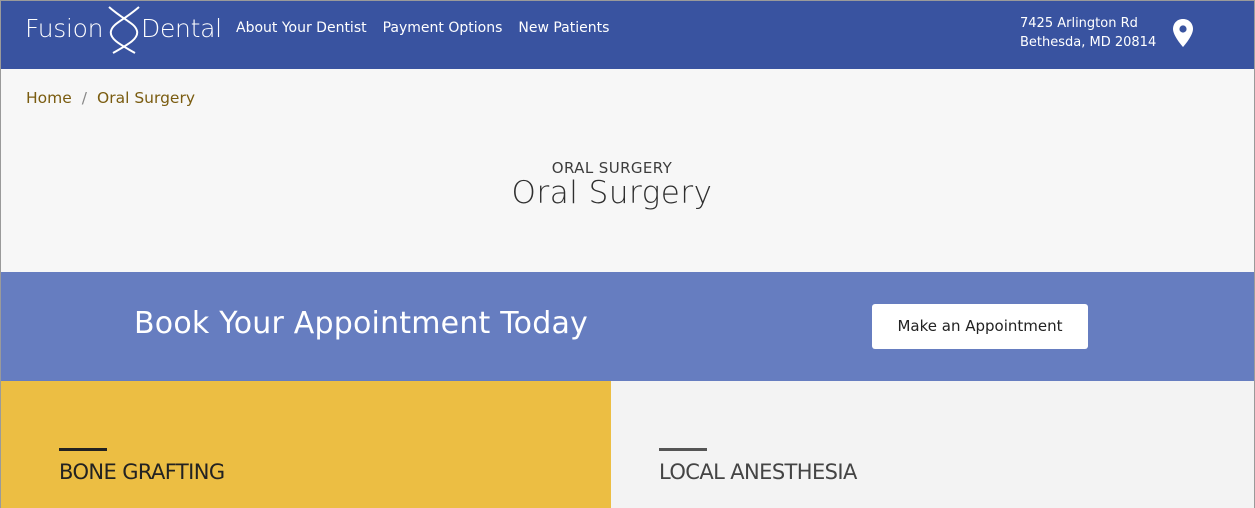 The width and height of the screenshot is (1255, 508). Describe the element at coordinates (1183, 33) in the screenshot. I see `map-pin-icon` at that location.